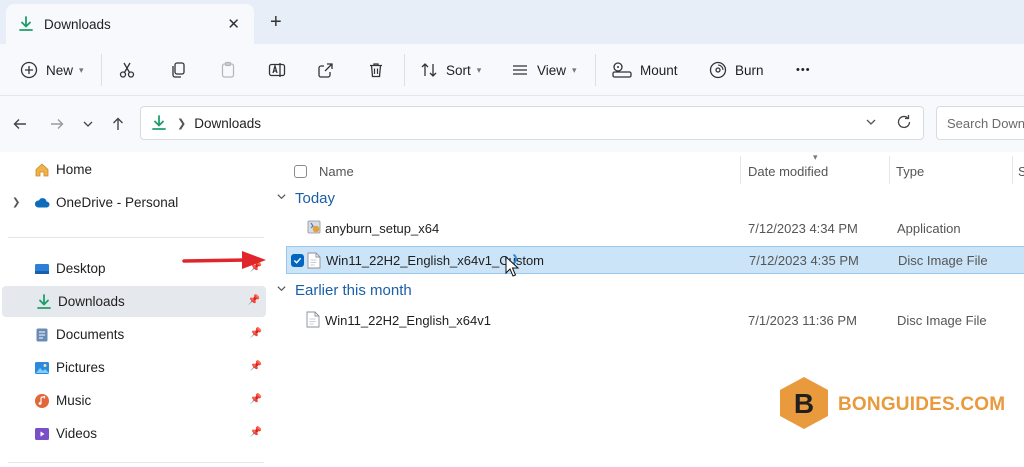 The height and width of the screenshot is (467, 1024). What do you see at coordinates (42, 269) in the screenshot?
I see `desktop-icon` at bounding box center [42, 269].